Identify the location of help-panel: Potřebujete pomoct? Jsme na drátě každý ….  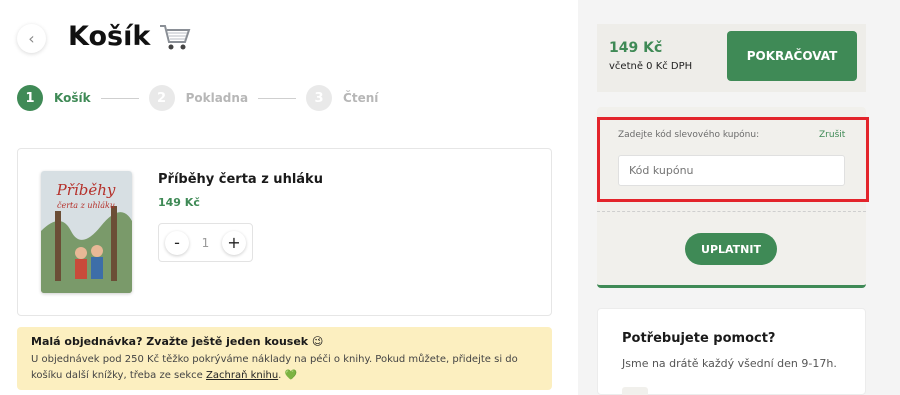
(731, 351).